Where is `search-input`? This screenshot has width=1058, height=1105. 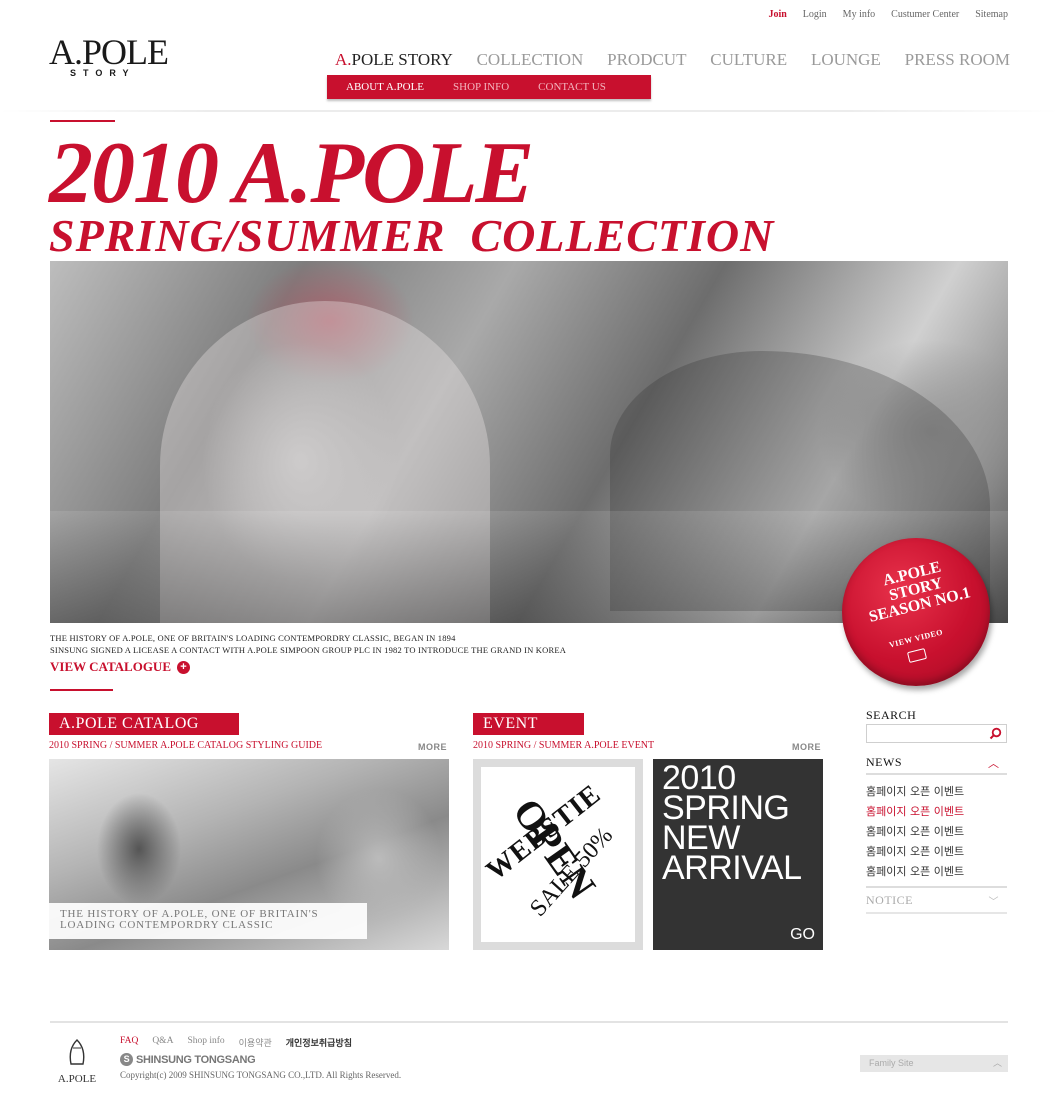 search-input is located at coordinates (927, 735).